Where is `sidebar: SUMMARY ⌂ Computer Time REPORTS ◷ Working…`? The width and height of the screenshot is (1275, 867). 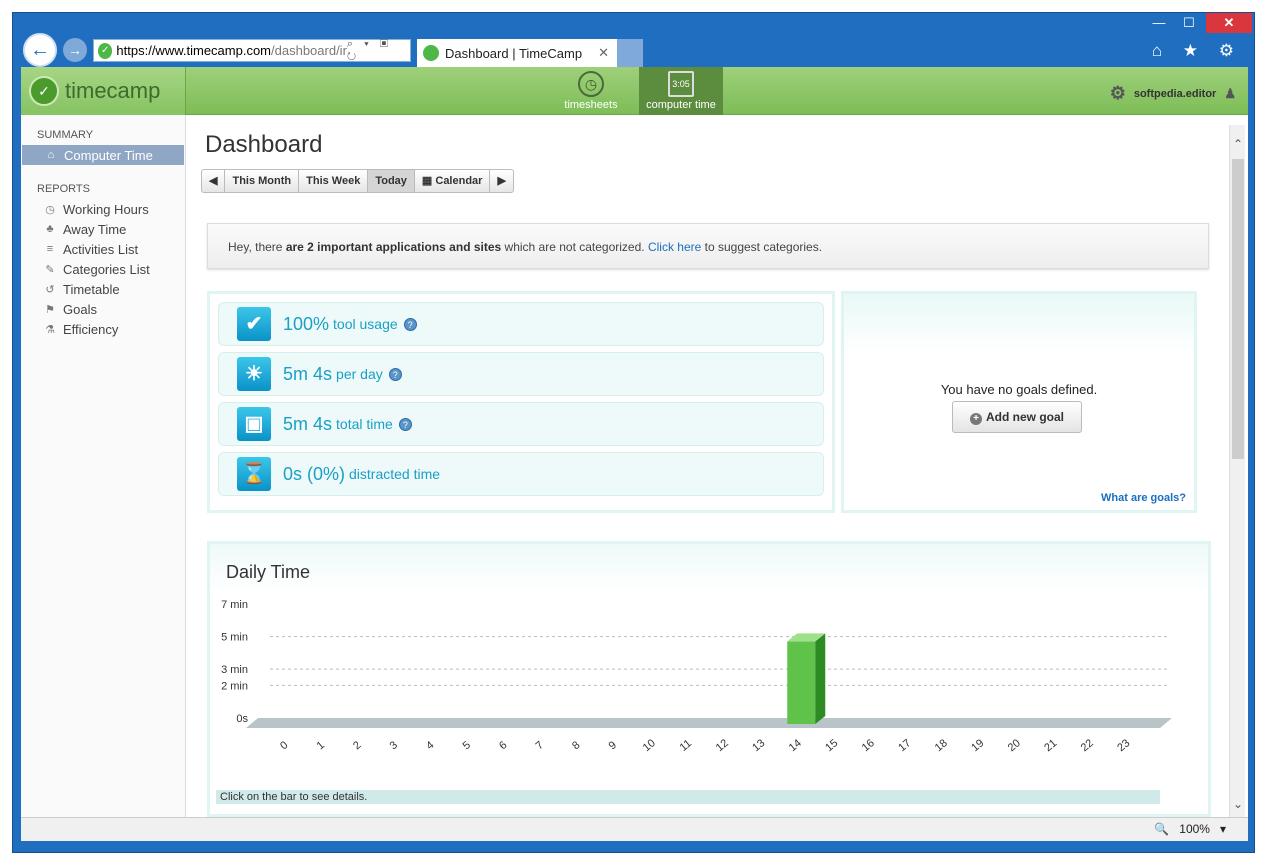
sidebar: SUMMARY ⌂ Computer Time REPORTS ◷ Working… is located at coordinates (103, 466).